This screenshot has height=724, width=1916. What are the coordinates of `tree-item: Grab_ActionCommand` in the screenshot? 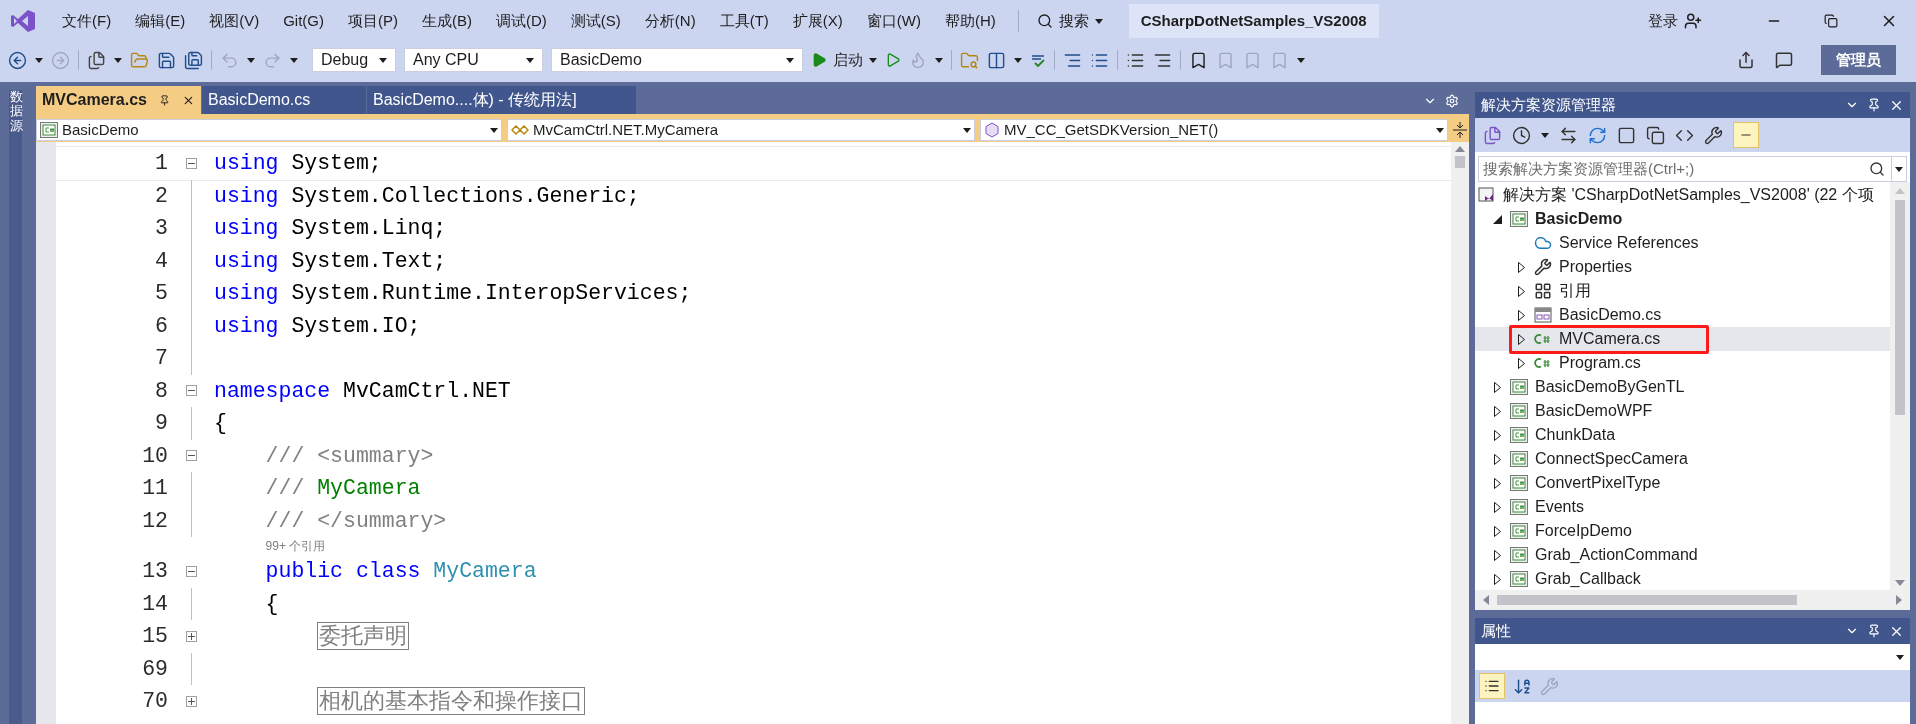 It's located at (1682, 555).